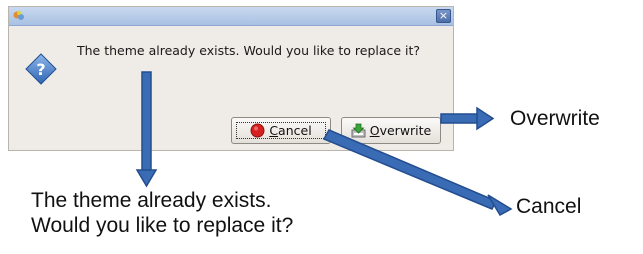 The width and height of the screenshot is (643, 254). Describe the element at coordinates (549, 206) in the screenshot. I see `annotation-cancel: Cancel` at that location.